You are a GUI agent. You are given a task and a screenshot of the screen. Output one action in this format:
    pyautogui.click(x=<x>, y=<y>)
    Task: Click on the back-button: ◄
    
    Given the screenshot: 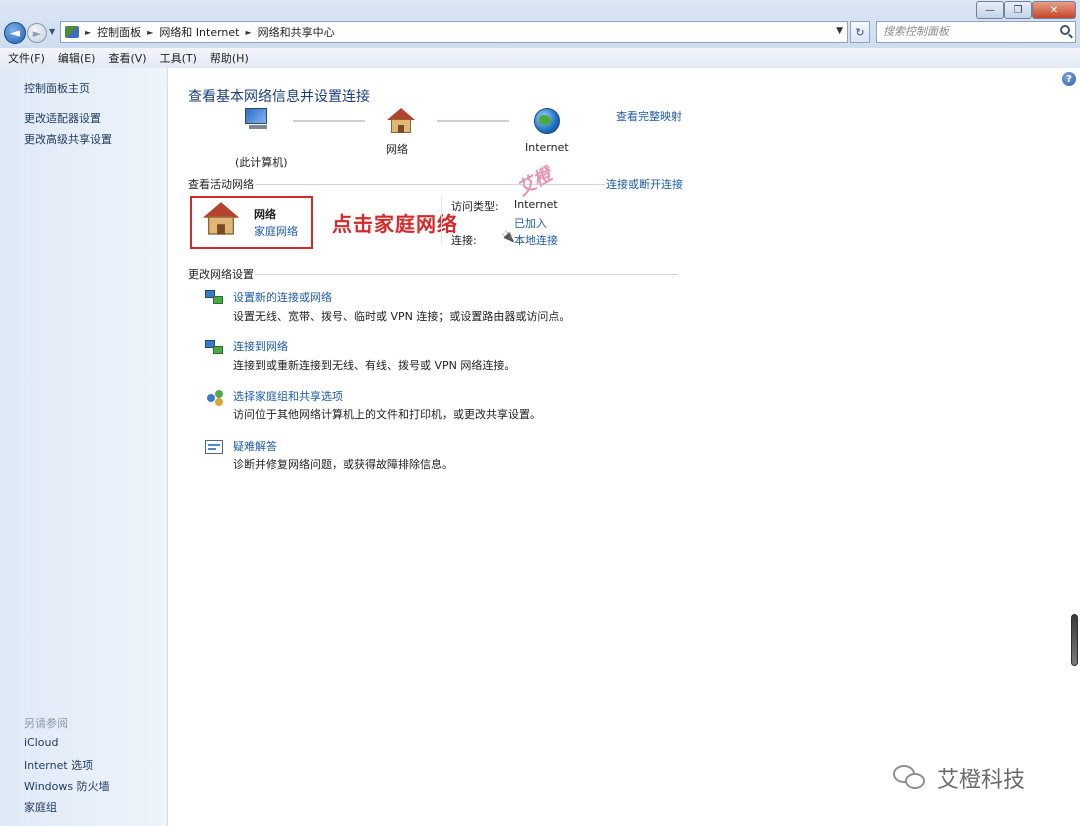 What is the action you would take?
    pyautogui.click(x=15, y=33)
    